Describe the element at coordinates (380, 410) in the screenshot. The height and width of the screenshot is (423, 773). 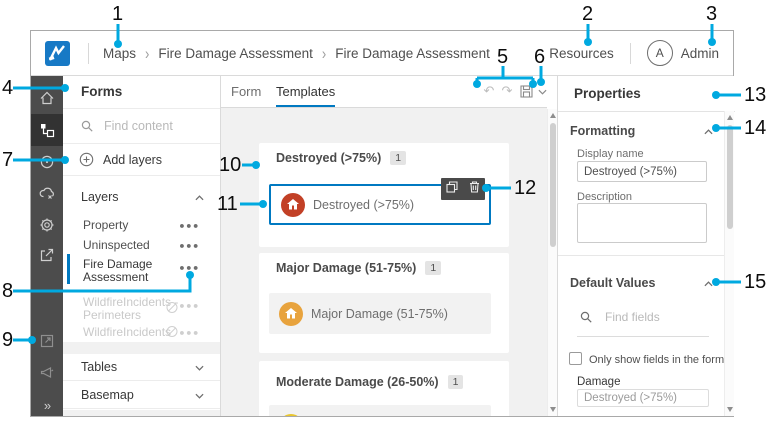
I see `template-card-moderate: Moderate Damage (26-50%)` at that location.